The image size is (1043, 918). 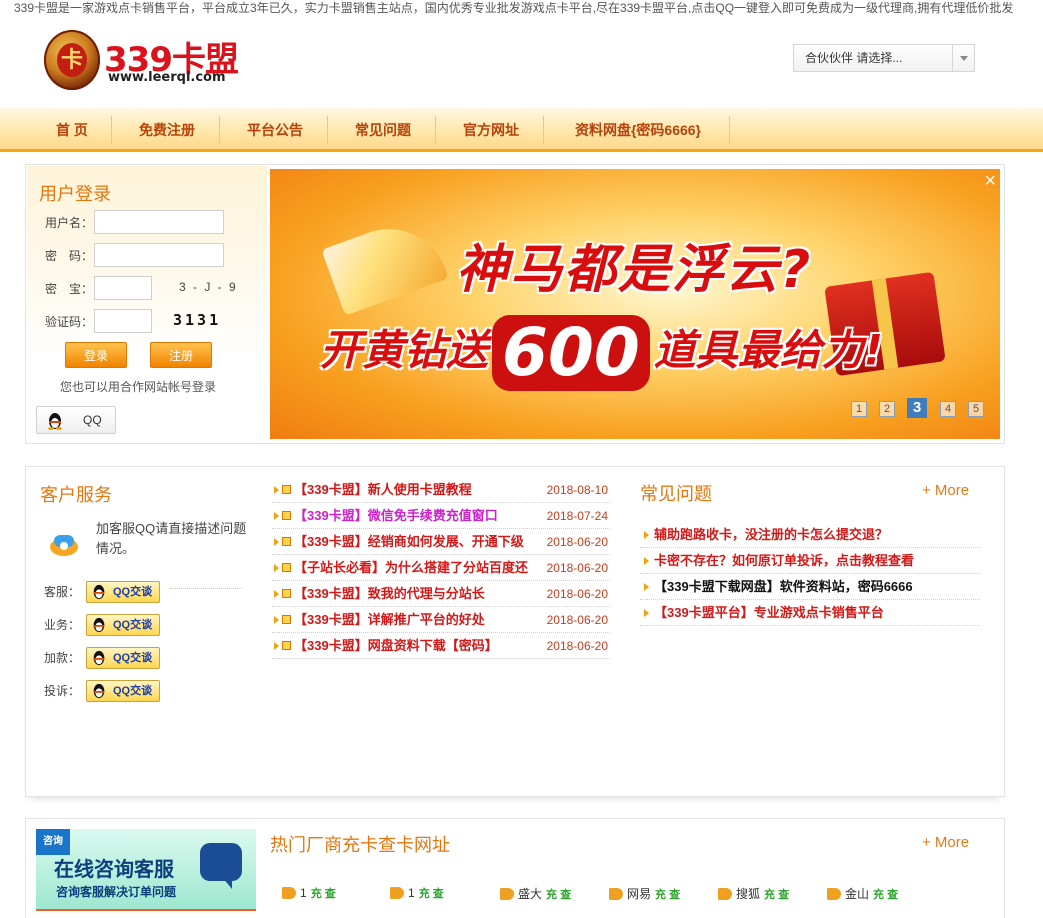 I want to click on mibao-input, so click(x=123, y=288).